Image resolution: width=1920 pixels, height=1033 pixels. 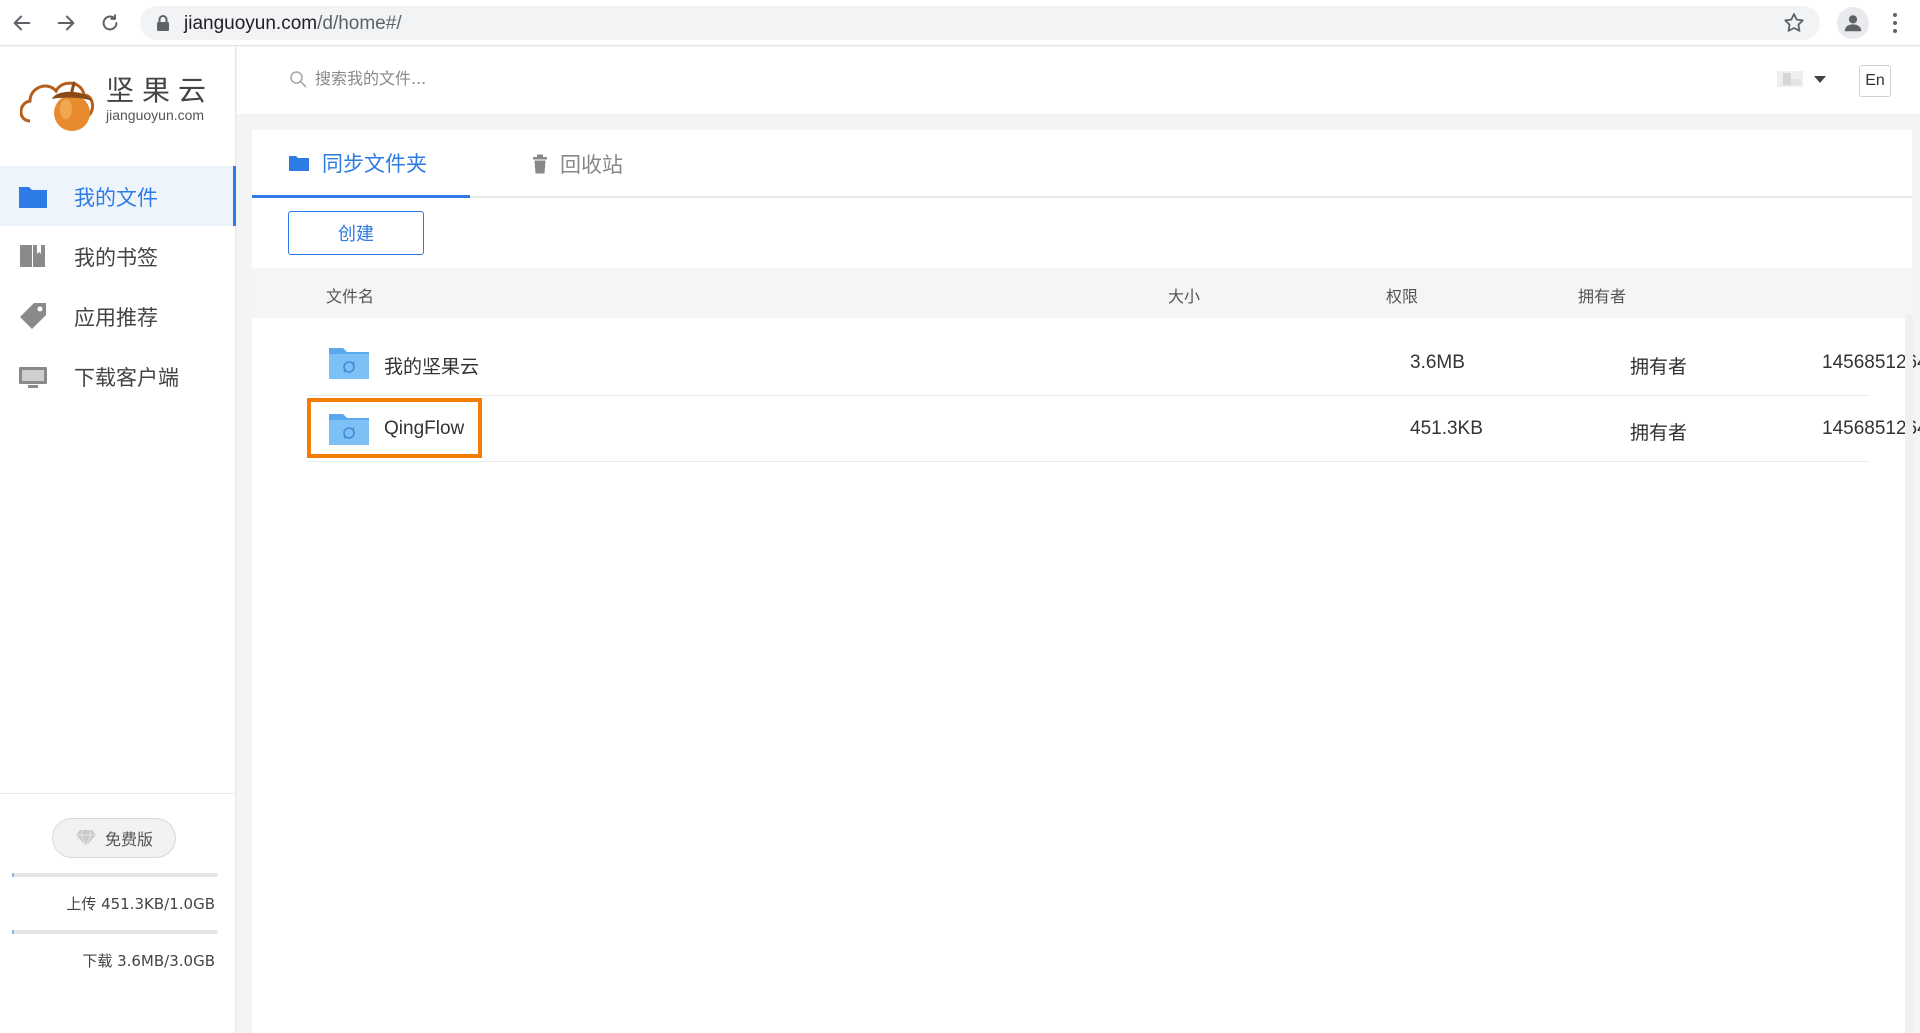 What do you see at coordinates (980, 23) in the screenshot?
I see `address-bar: jianguoyun.com/d/home#/` at bounding box center [980, 23].